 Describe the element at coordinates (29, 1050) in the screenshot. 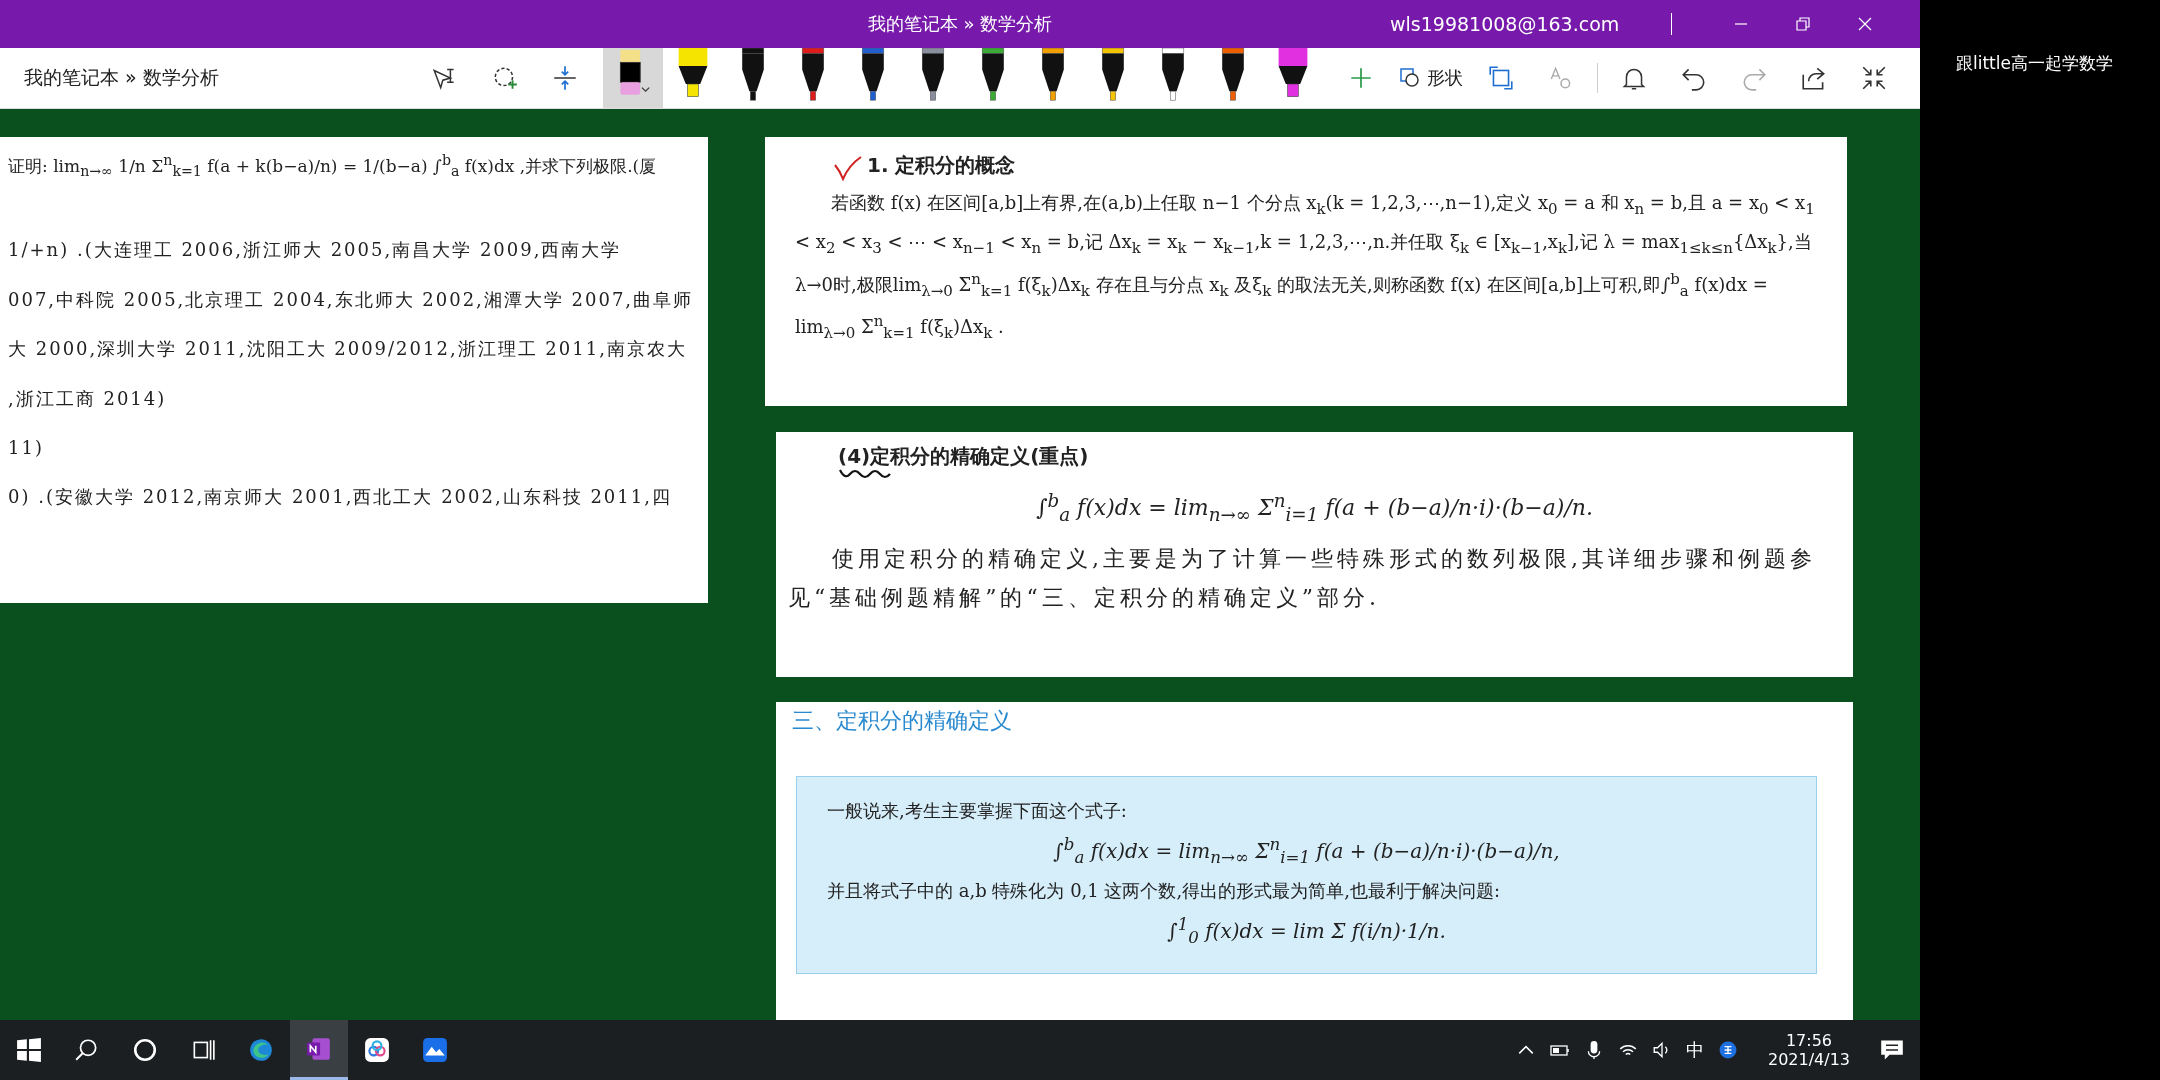

I see `windows-icon` at that location.